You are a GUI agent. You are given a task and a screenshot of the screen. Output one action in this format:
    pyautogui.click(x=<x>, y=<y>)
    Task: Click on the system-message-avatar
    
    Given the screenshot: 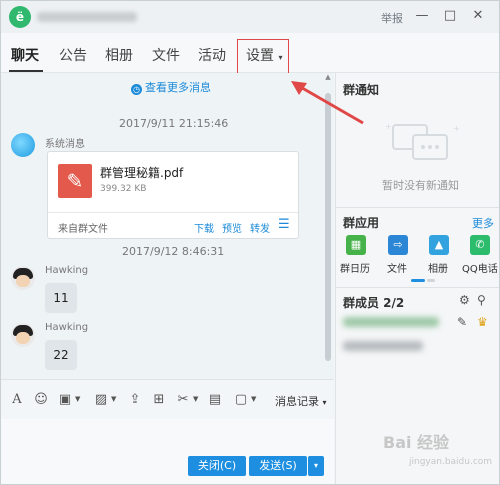 What is the action you would take?
    pyautogui.click(x=23, y=145)
    